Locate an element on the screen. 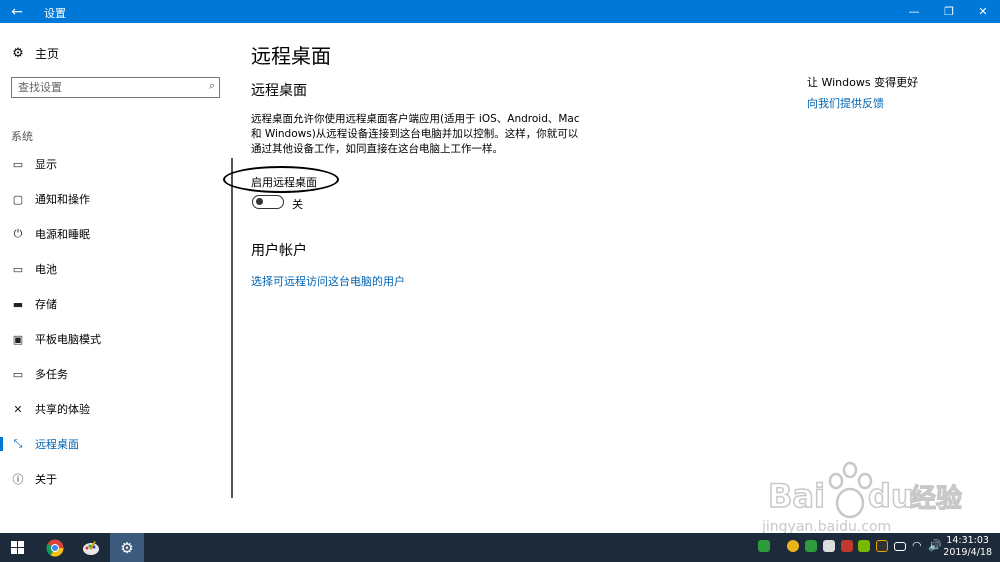 The image size is (1000, 562). sidebar-item-label: 共享的体验 is located at coordinates (62, 409).